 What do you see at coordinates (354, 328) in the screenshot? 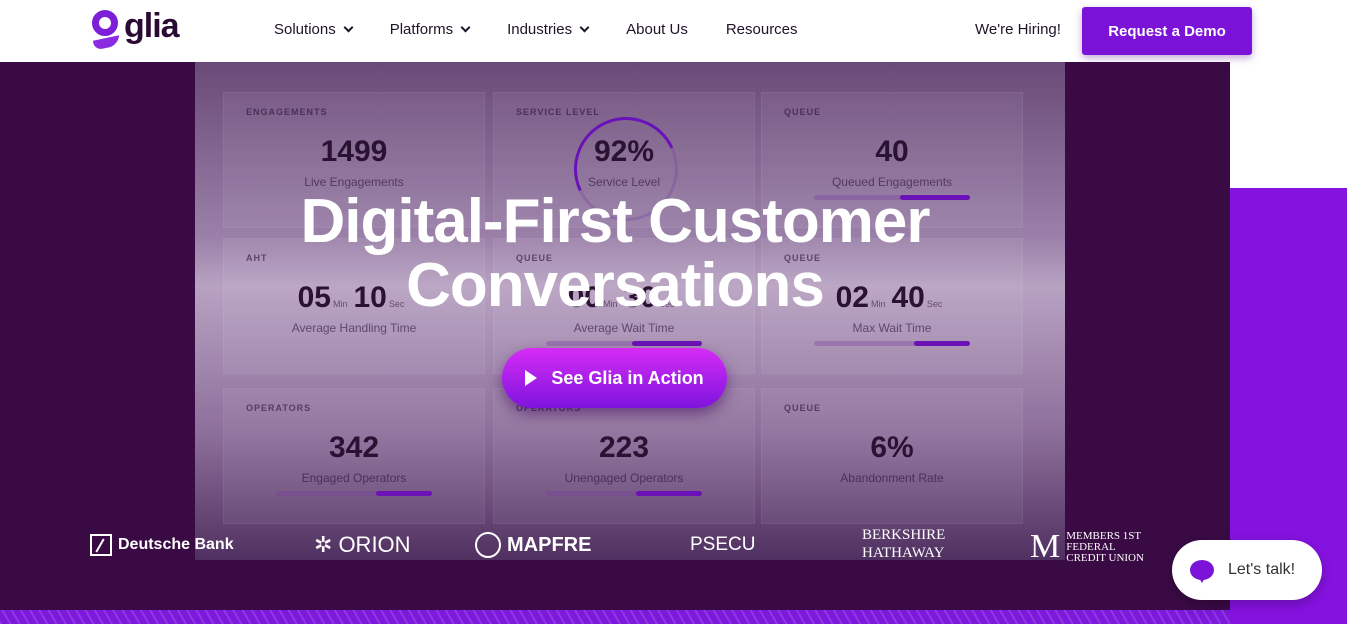
I see `card-caption: Average Handling Time` at bounding box center [354, 328].